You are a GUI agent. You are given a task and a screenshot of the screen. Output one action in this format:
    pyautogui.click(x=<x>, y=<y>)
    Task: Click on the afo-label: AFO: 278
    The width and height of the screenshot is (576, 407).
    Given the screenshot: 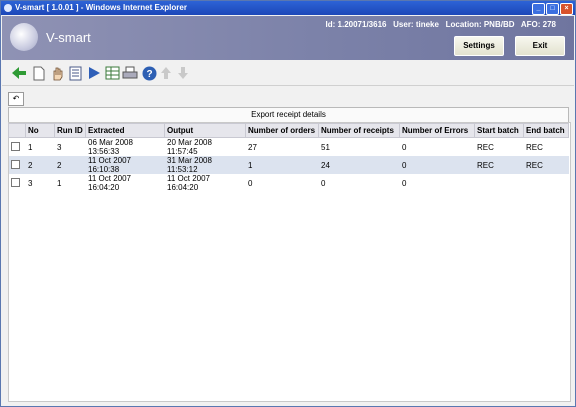 What is the action you would take?
    pyautogui.click(x=538, y=24)
    